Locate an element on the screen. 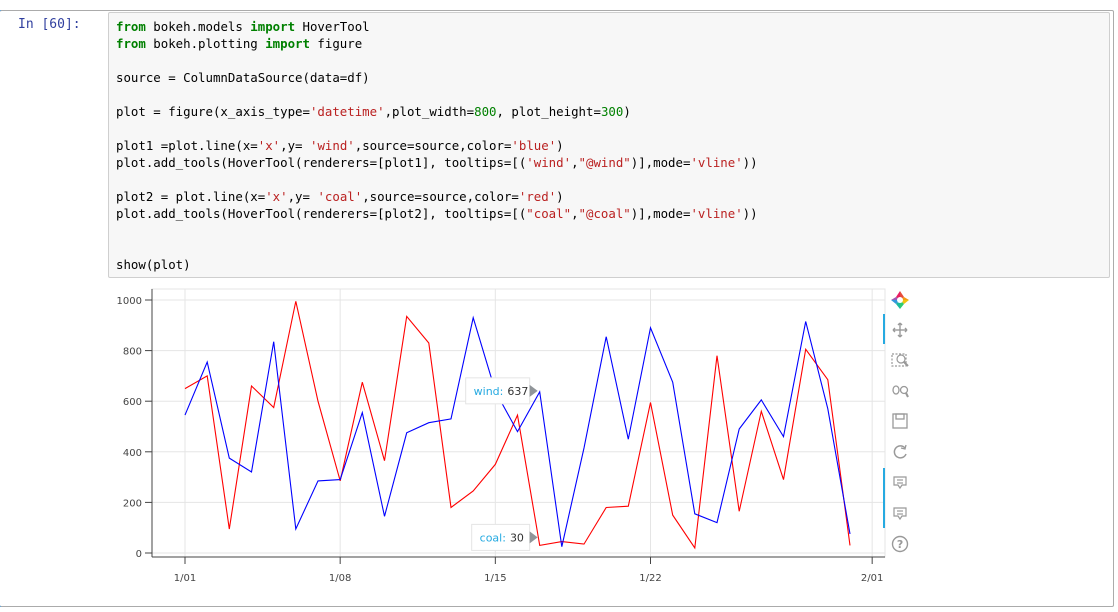 This screenshot has height=612, width=1118. plot-toolbar: ? is located at coordinates (896, 422).